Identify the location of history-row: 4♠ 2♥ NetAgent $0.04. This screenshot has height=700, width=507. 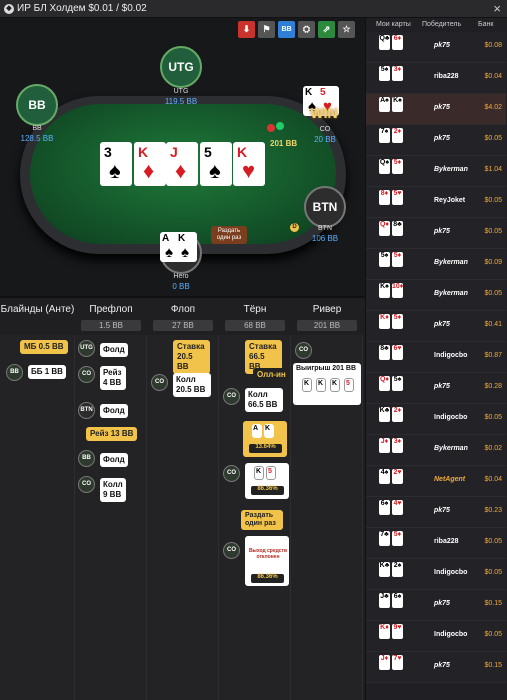
(436, 481).